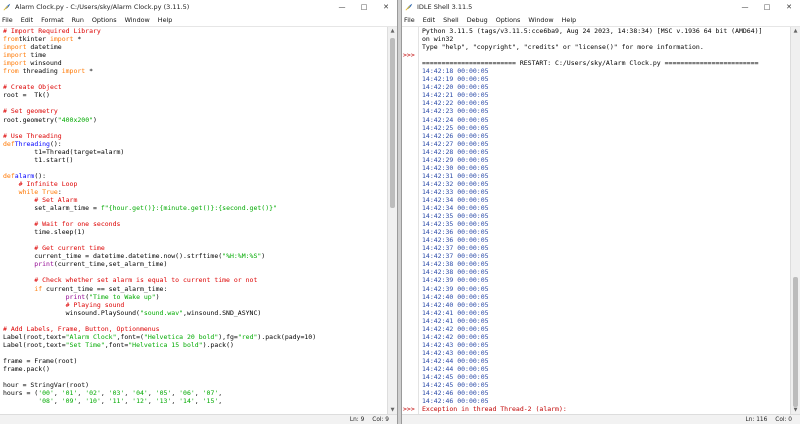 This screenshot has width=800, height=424. Describe the element at coordinates (455, 264) in the screenshot. I see `shell-line: 14:42:38 00:00:05` at that location.